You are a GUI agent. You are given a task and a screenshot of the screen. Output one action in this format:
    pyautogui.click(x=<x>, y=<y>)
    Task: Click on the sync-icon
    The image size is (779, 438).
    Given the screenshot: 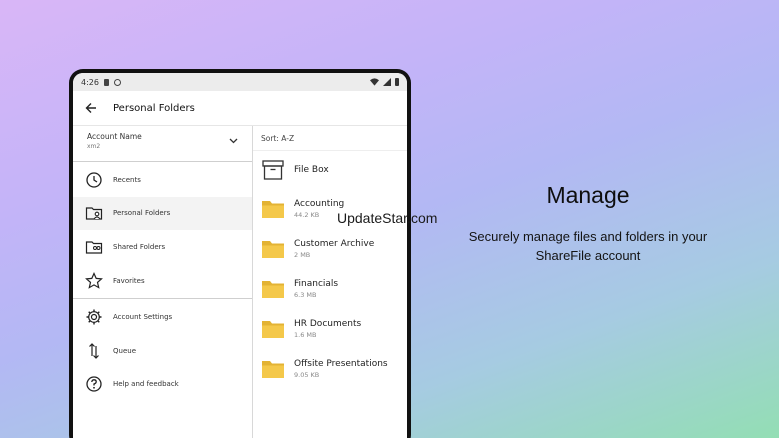 What is the action you would take?
    pyautogui.click(x=117, y=82)
    